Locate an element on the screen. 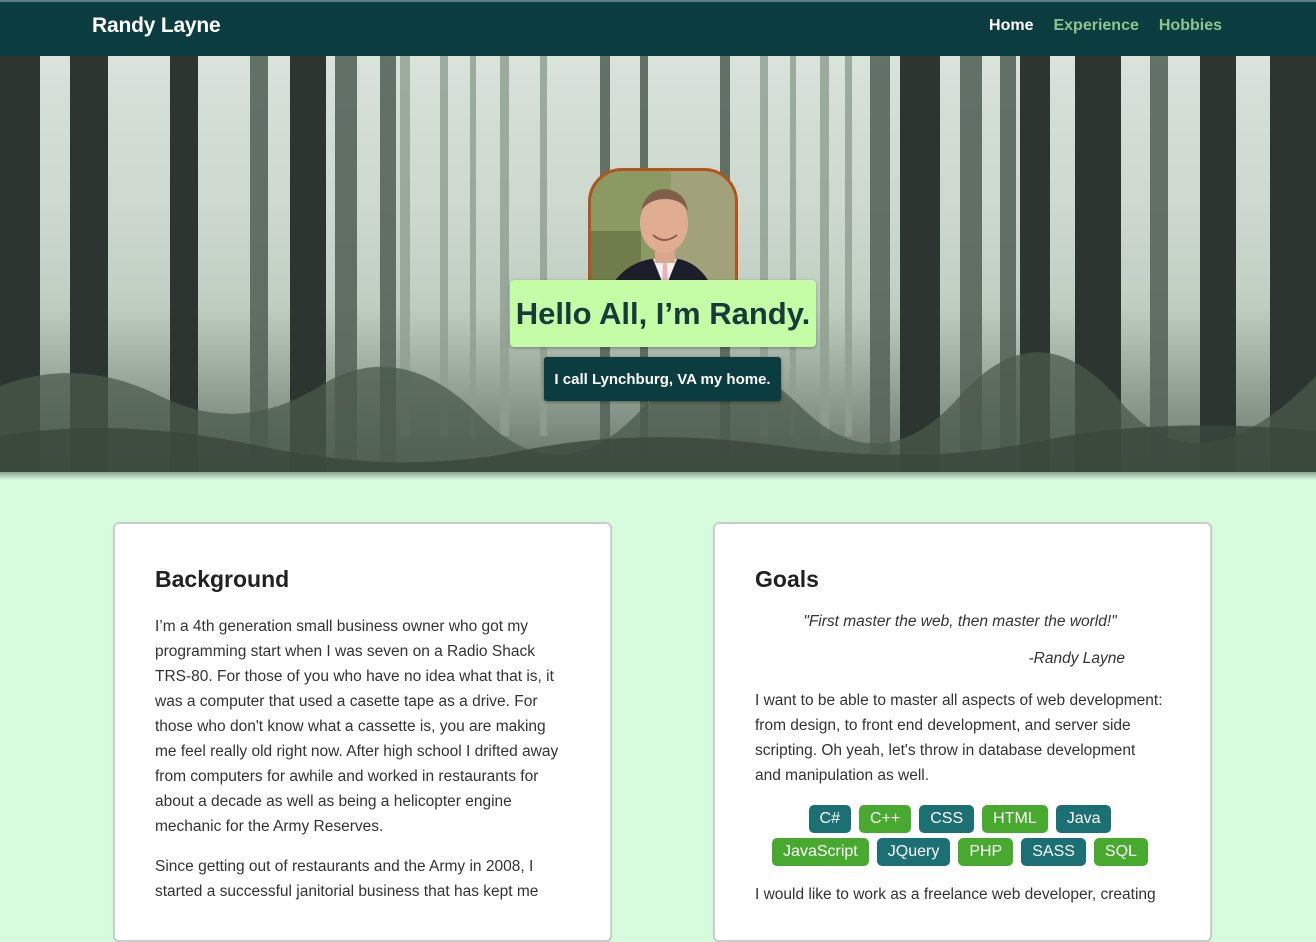  skill-tag-sass: SASS is located at coordinates (1053, 852).